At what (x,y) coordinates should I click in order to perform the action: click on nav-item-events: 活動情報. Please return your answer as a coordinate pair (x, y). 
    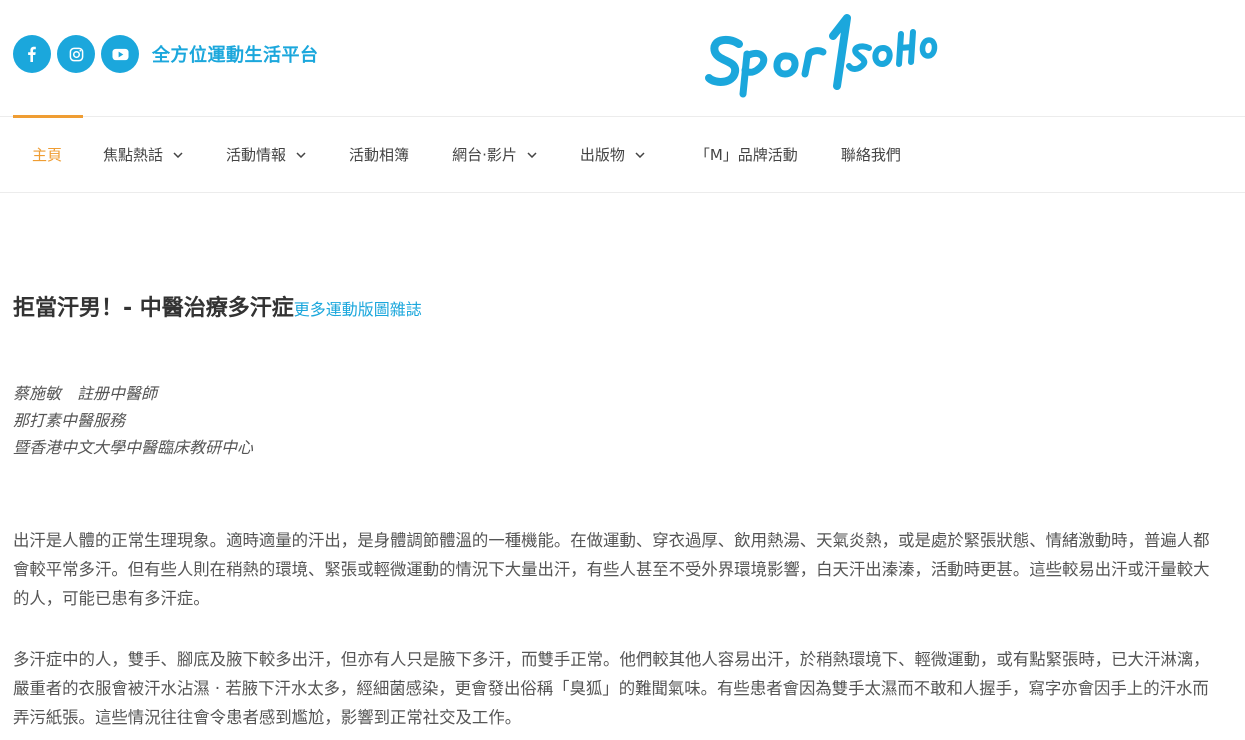
    Looking at the image, I should click on (266, 154).